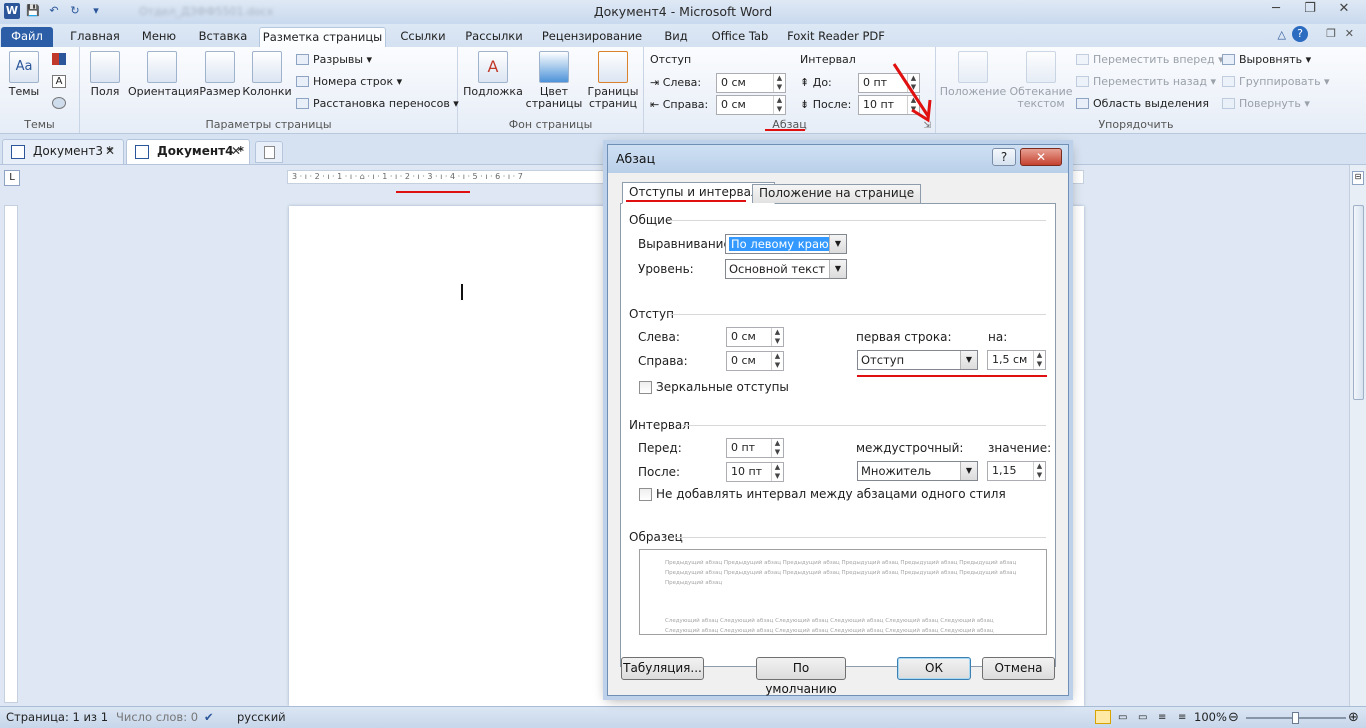 This screenshot has width=1366, height=728. What do you see at coordinates (334, 60) in the screenshot?
I see `breaks-button: Разрывы ▾` at bounding box center [334, 60].